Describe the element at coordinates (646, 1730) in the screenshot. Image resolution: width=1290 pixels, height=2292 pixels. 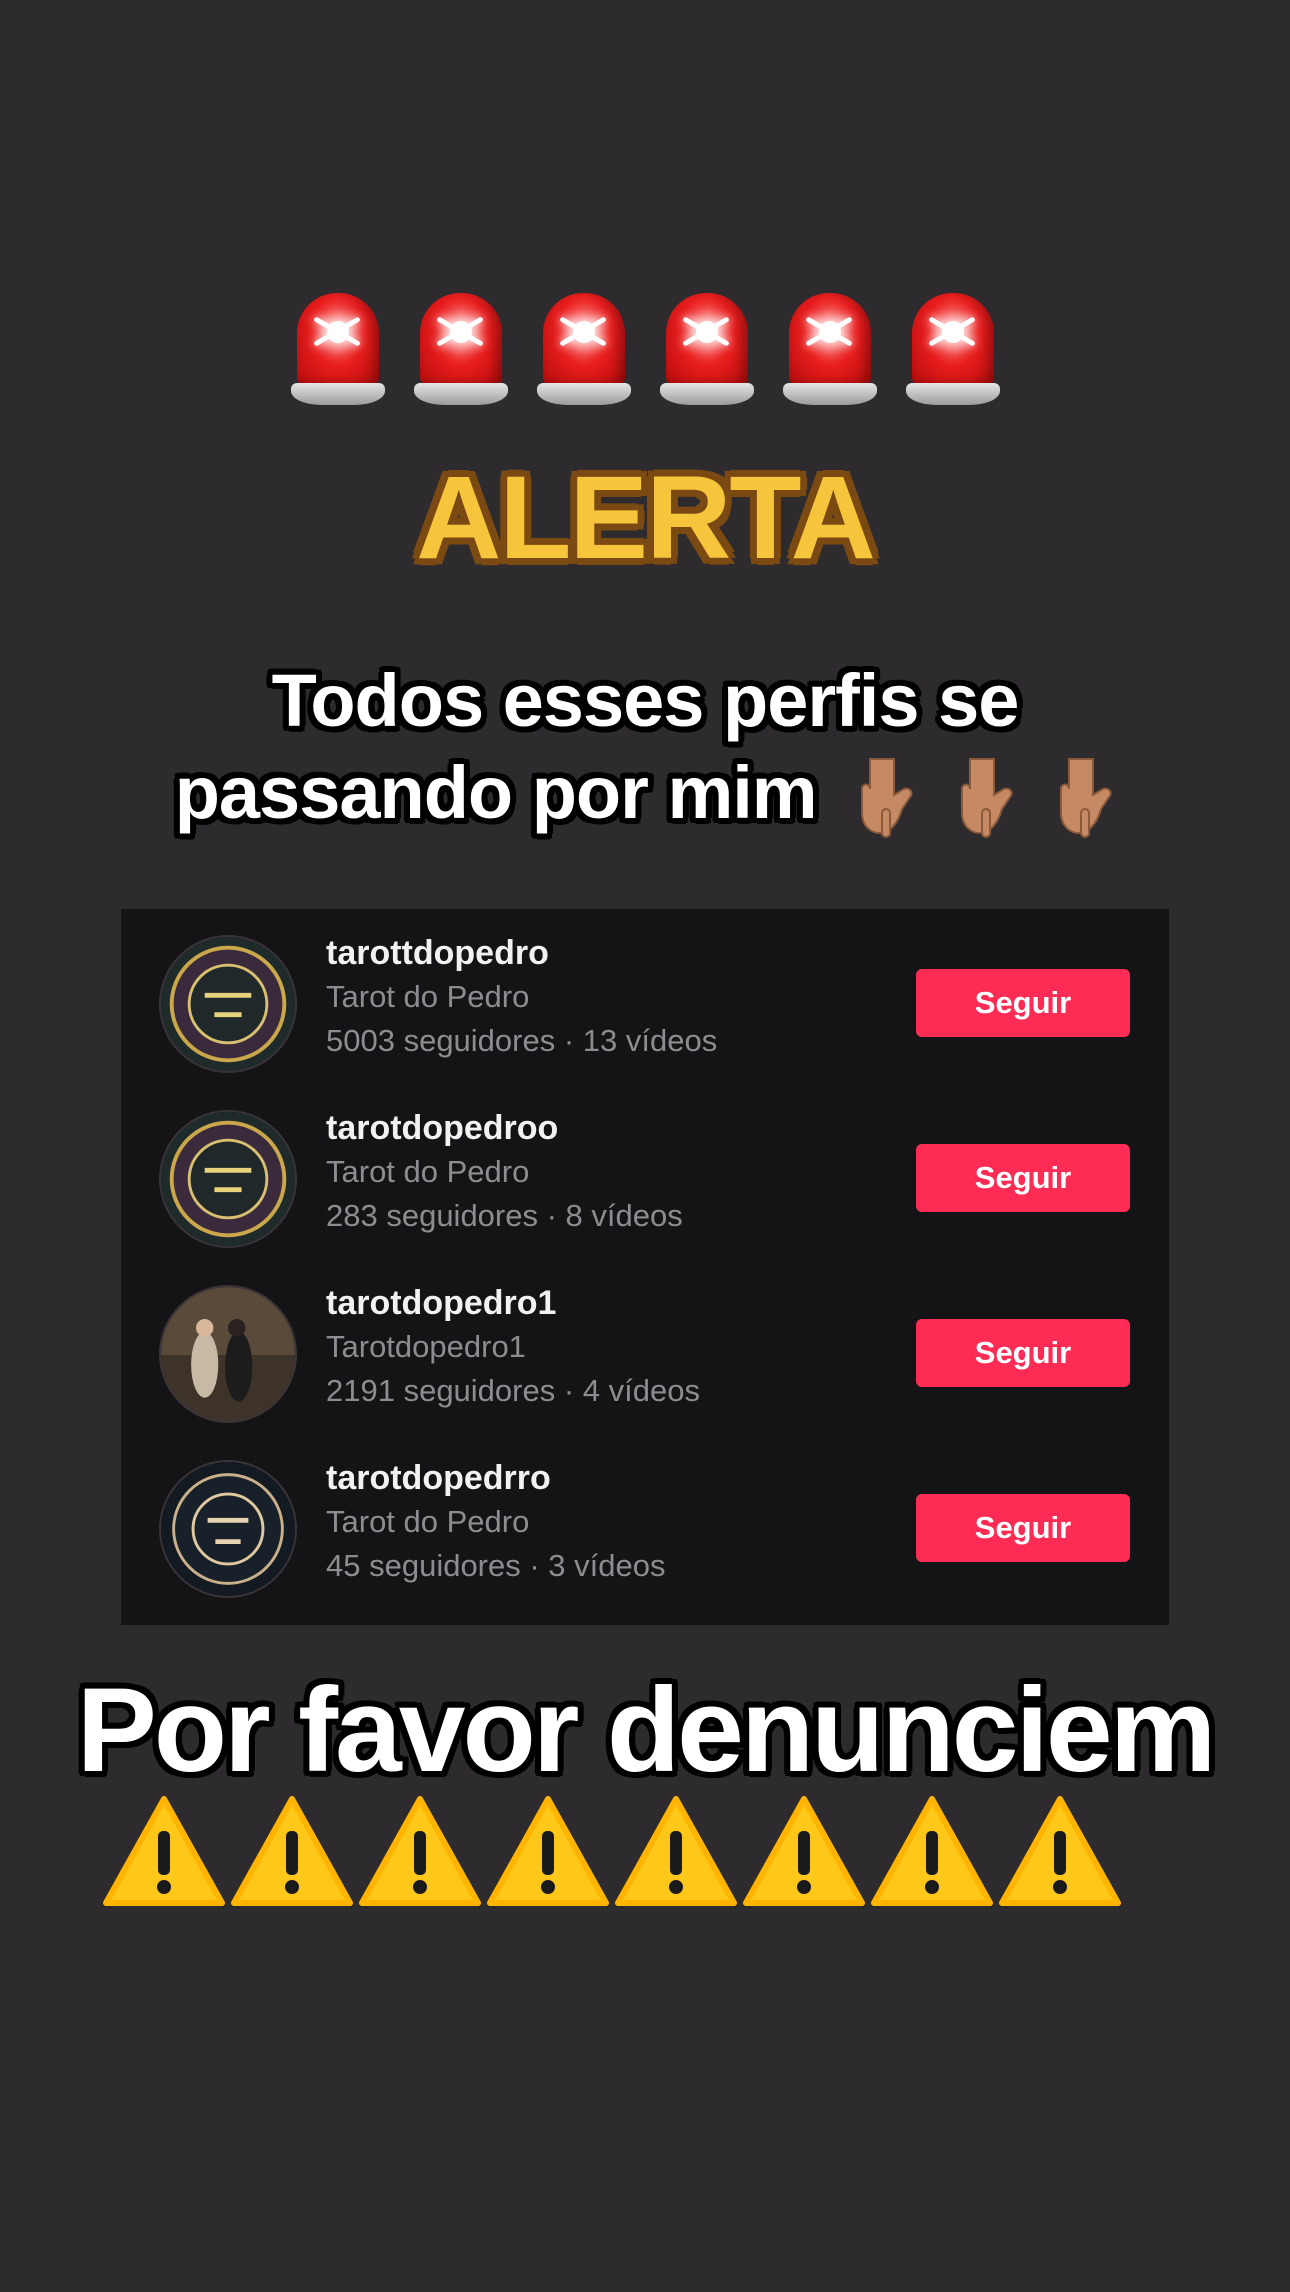
I see `caption-bottom: Por favor denunciem` at that location.